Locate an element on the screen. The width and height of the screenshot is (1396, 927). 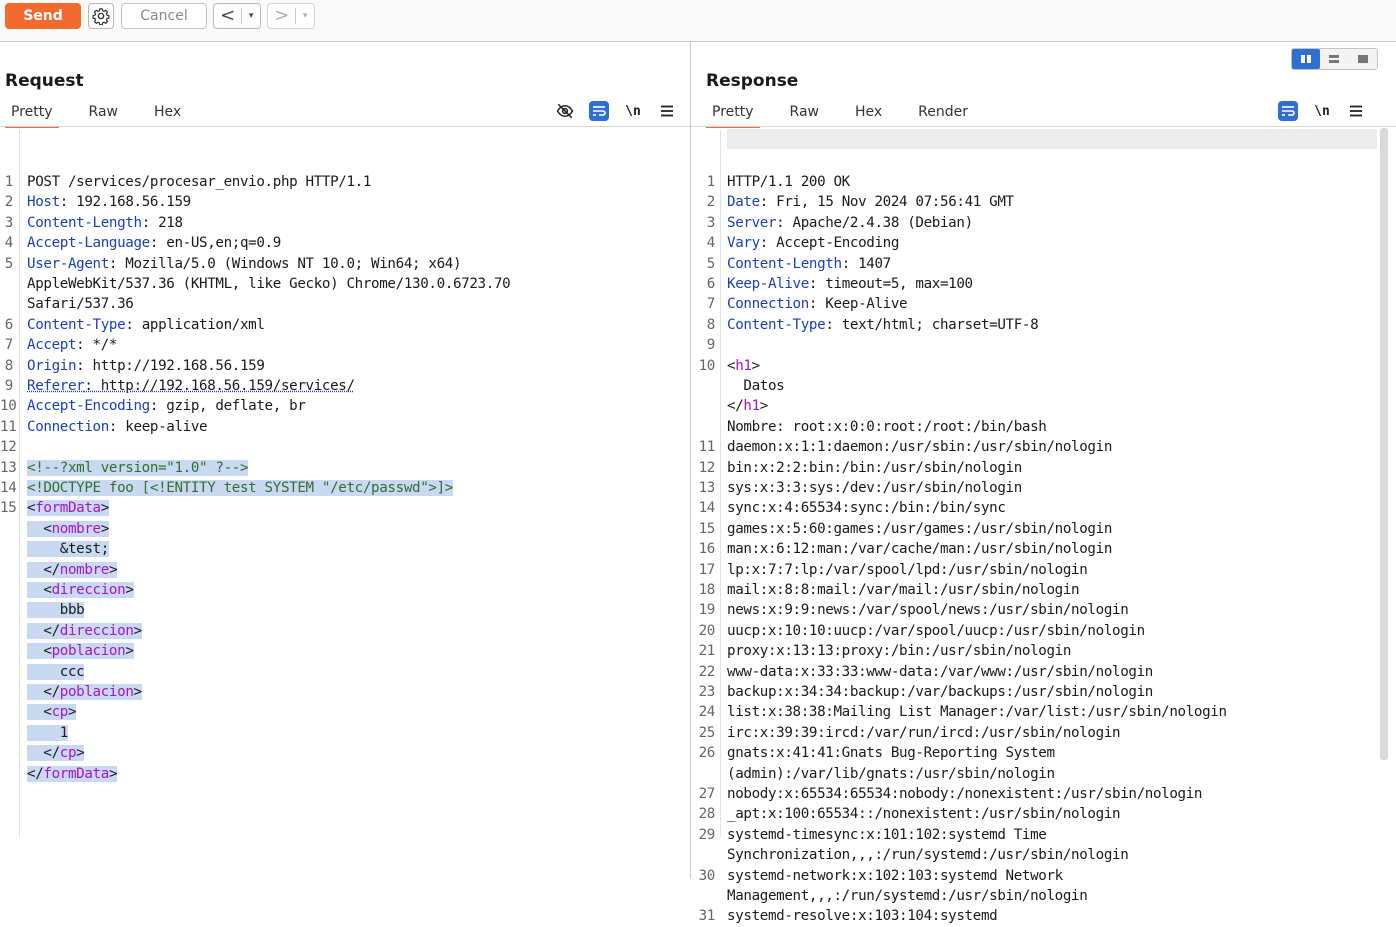
code-line: 1 is located at coordinates (47, 733).